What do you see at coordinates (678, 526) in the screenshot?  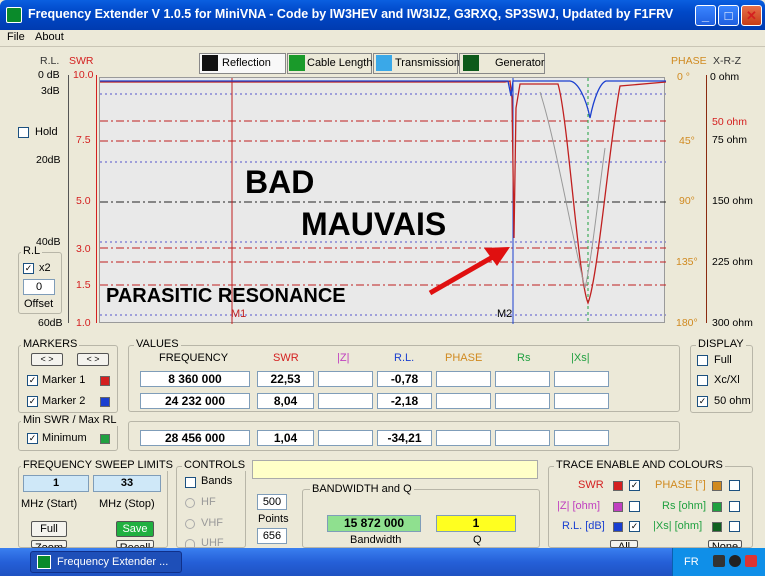 I see `trace-xs-label: |Xs| [ohm]` at bounding box center [678, 526].